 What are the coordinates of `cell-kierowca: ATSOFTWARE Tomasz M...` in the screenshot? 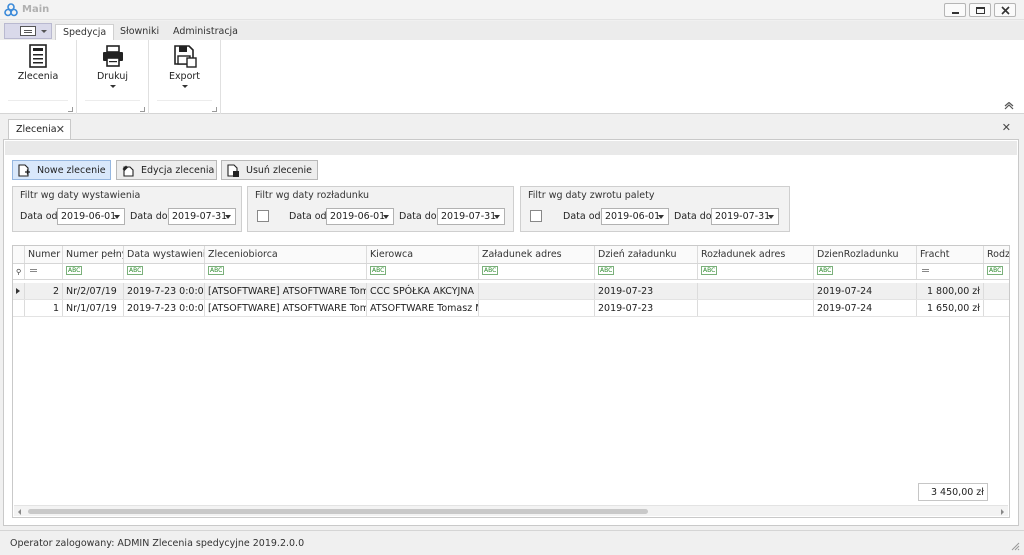 It's located at (423, 308).